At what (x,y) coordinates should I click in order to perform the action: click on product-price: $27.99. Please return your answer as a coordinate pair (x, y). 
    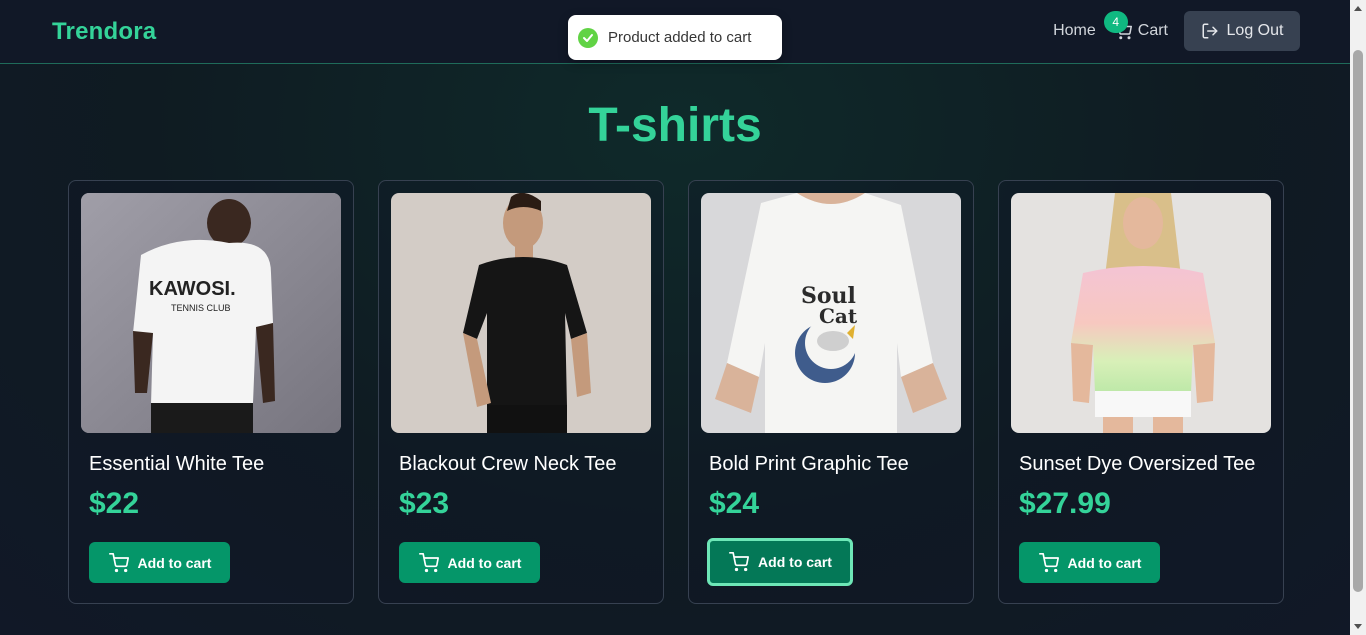
    Looking at the image, I should click on (1065, 503).